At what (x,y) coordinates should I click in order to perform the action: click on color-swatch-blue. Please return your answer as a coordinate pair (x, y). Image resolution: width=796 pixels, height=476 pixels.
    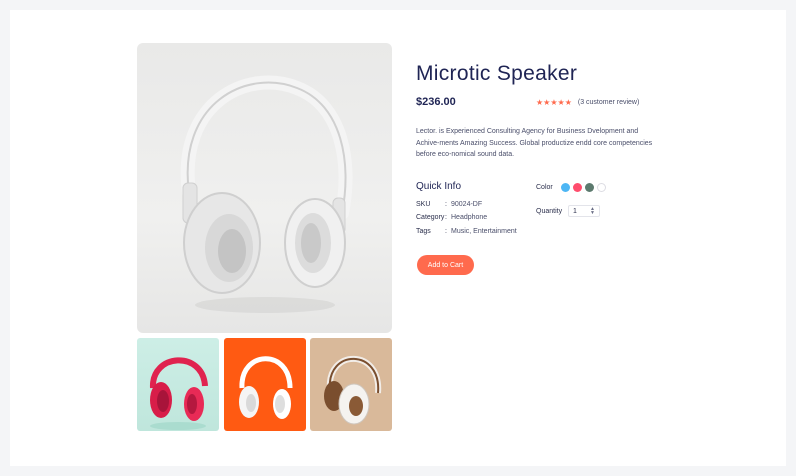
    Looking at the image, I should click on (565, 187).